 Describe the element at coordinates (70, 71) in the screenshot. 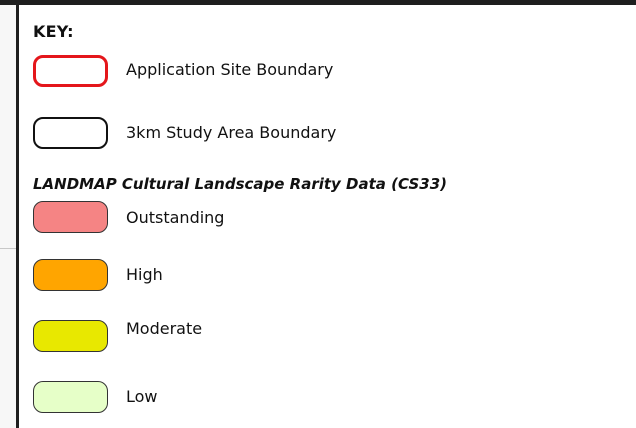

I see `application-site-boundary-swatch` at that location.